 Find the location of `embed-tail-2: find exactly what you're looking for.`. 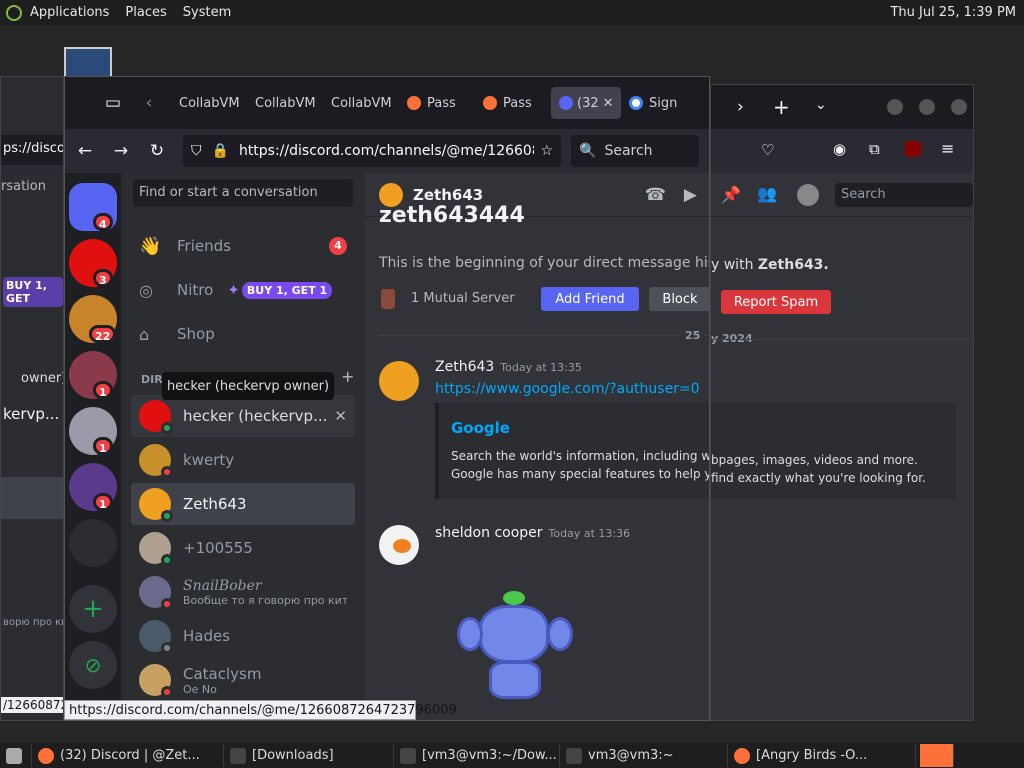

embed-tail-2: find exactly what you're looking for. is located at coordinates (818, 478).